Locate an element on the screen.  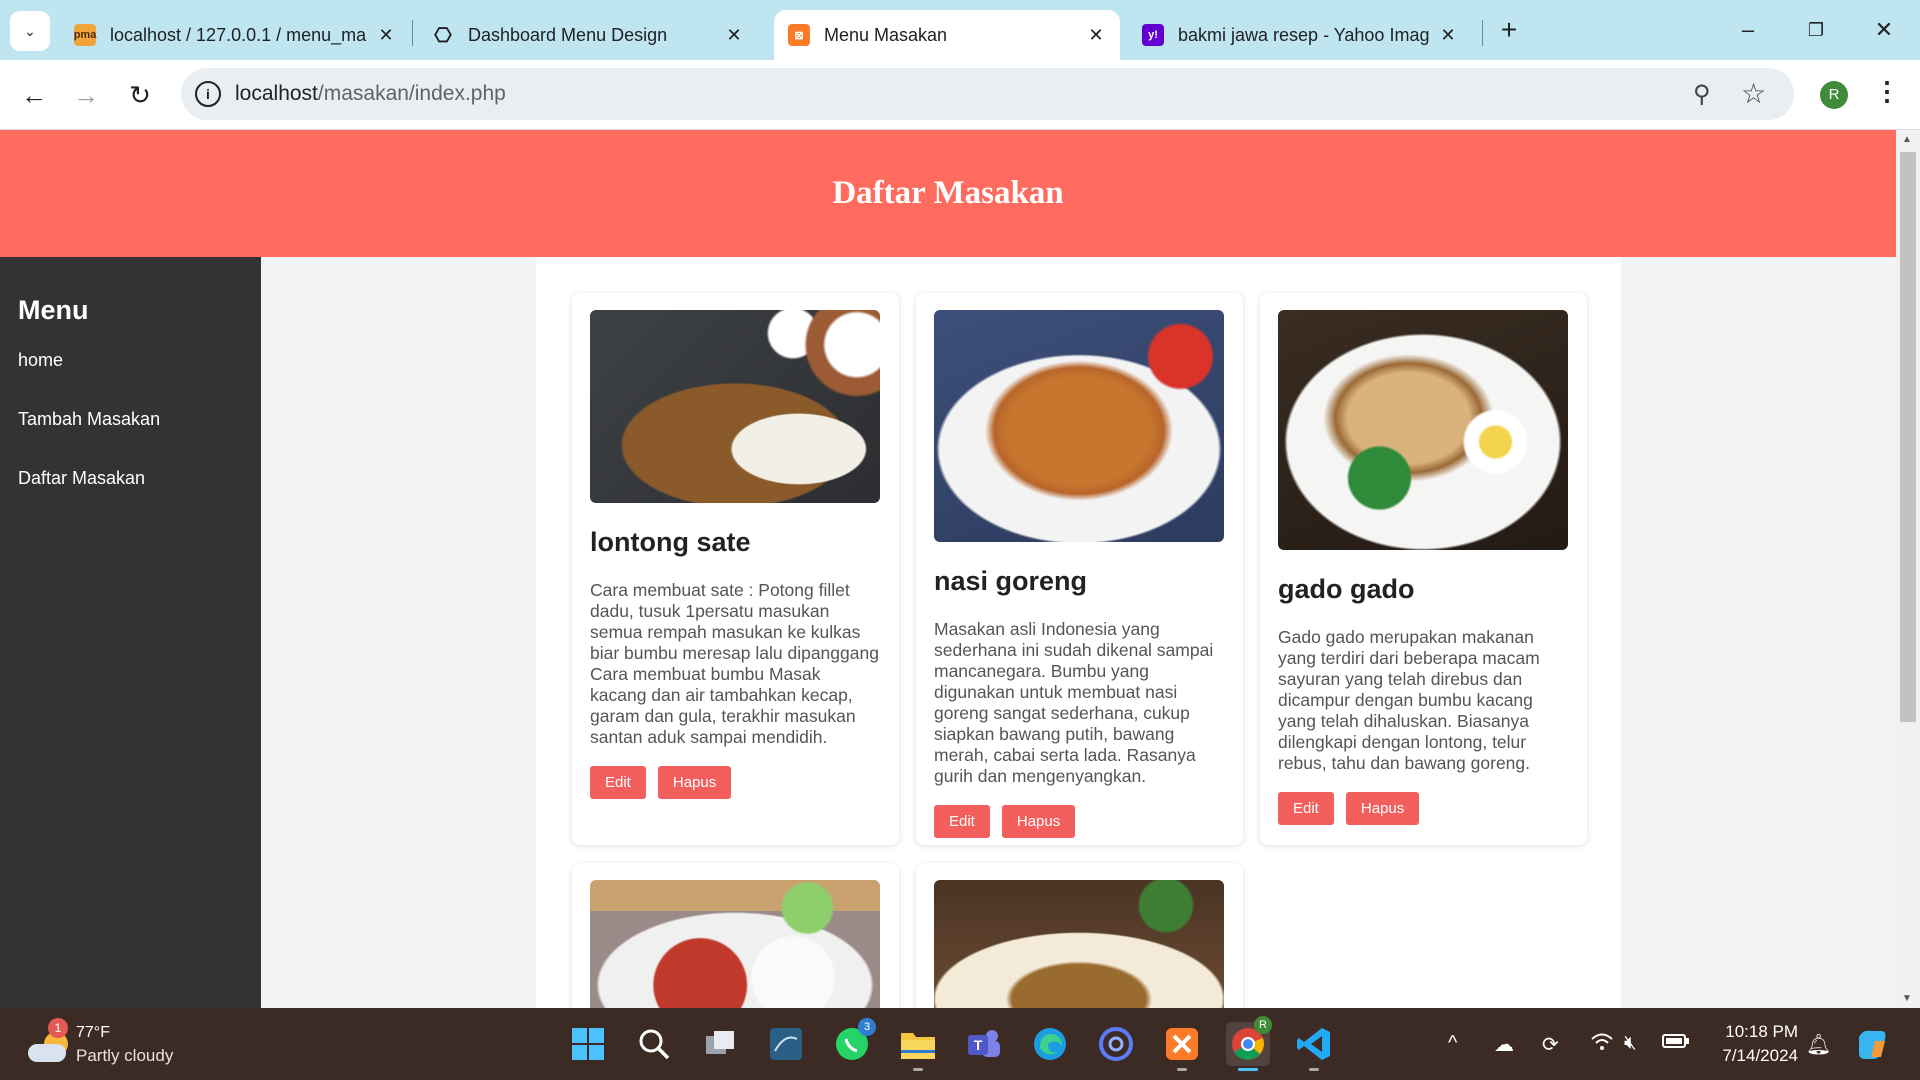
xampp-icon is located at coordinates (1182, 1044).